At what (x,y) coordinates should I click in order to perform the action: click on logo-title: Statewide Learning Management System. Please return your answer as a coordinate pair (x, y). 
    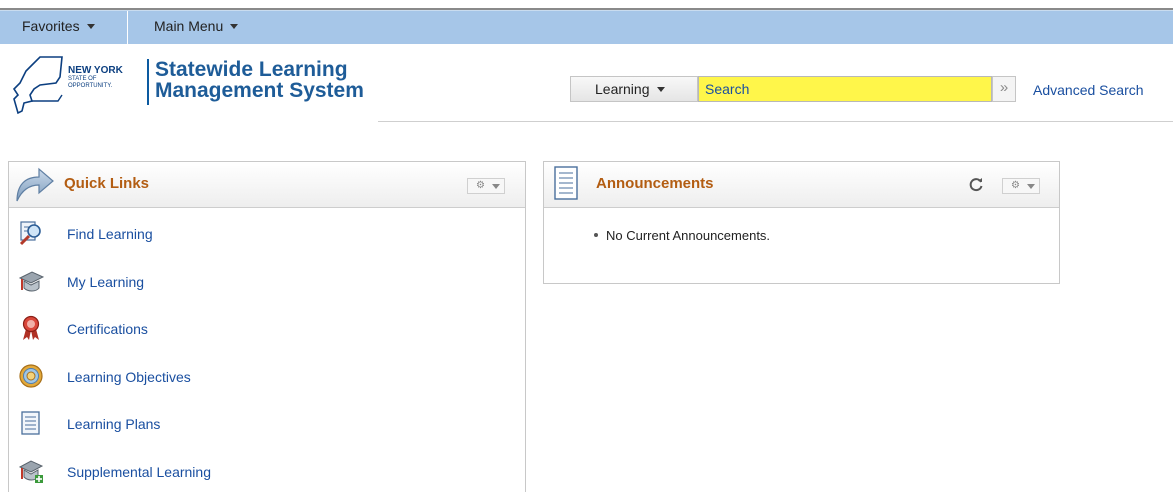
    Looking at the image, I should click on (259, 80).